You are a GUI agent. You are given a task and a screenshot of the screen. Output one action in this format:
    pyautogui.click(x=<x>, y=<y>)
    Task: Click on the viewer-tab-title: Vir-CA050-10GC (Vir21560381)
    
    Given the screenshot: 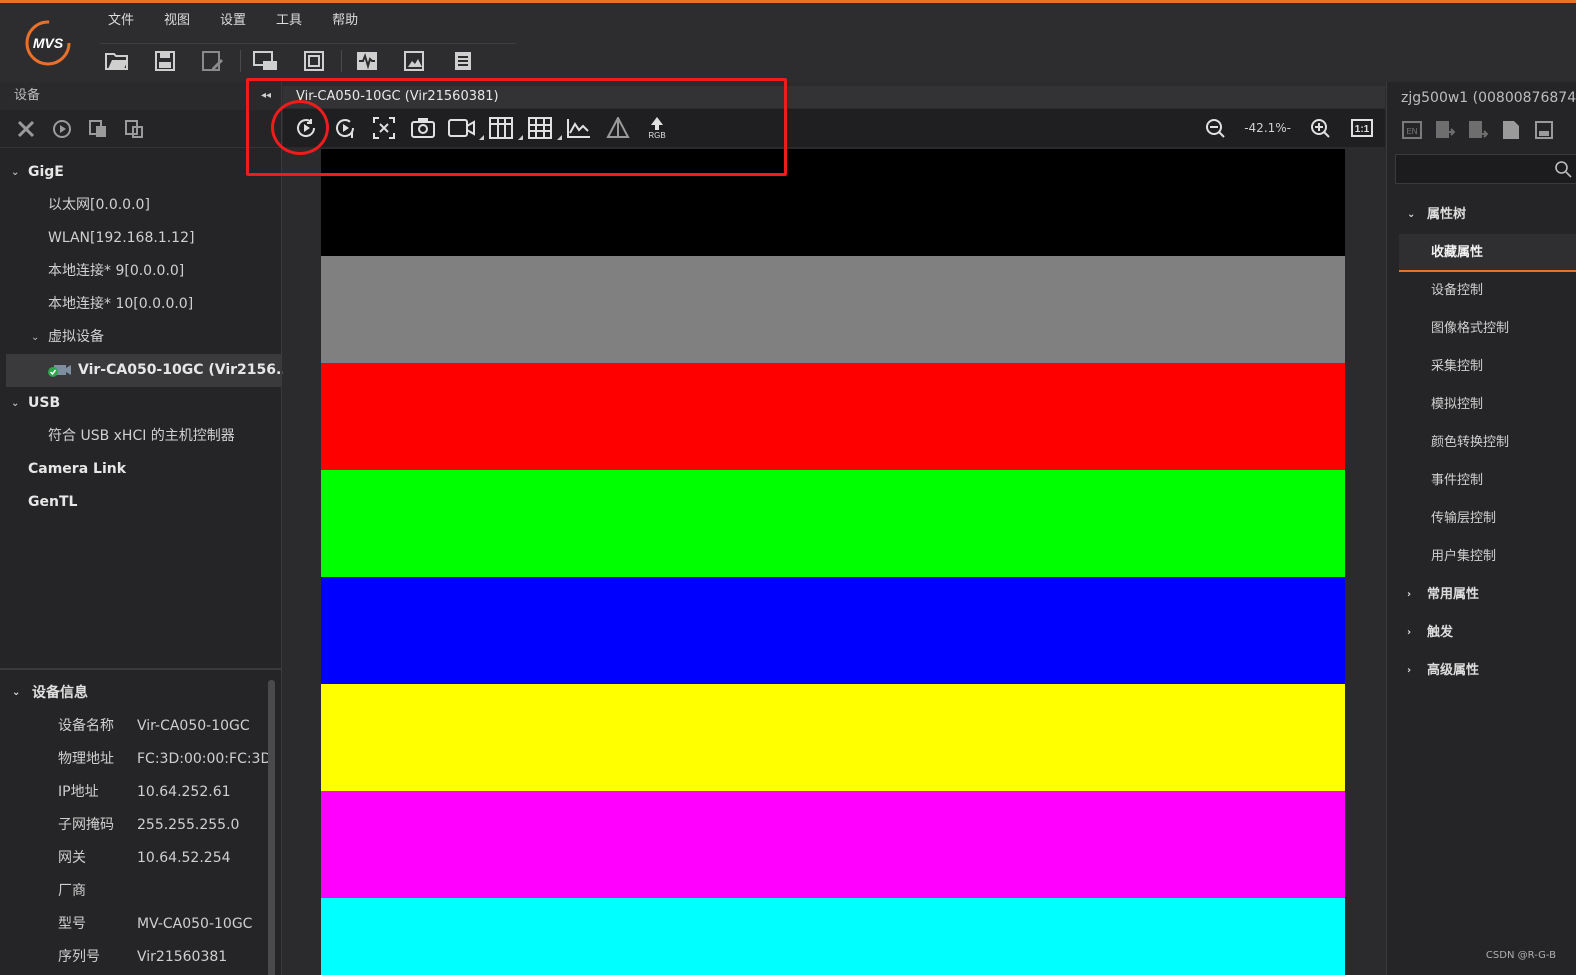 What is the action you would take?
    pyautogui.click(x=834, y=97)
    